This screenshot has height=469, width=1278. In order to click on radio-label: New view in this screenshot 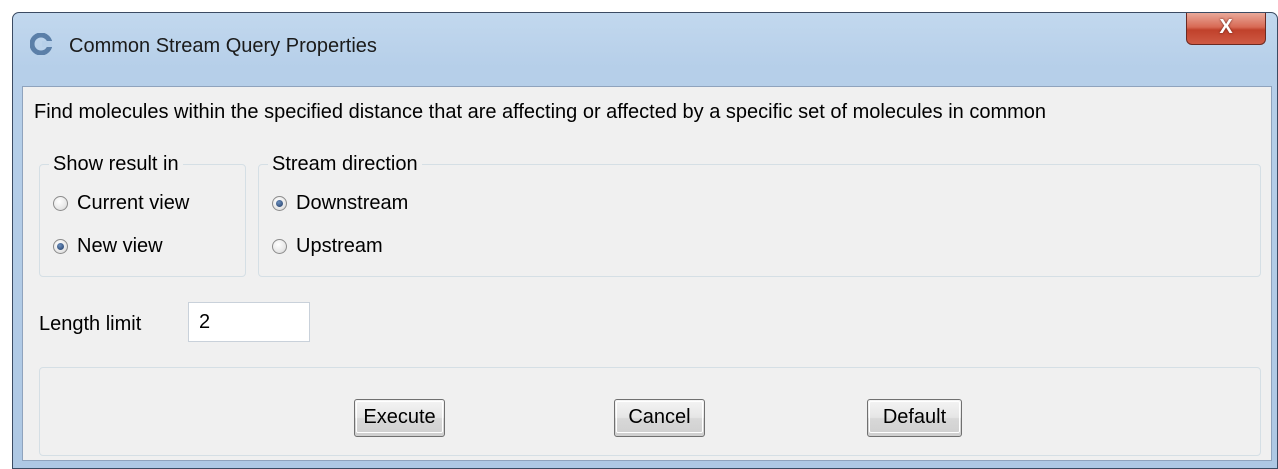, I will do `click(120, 246)`.